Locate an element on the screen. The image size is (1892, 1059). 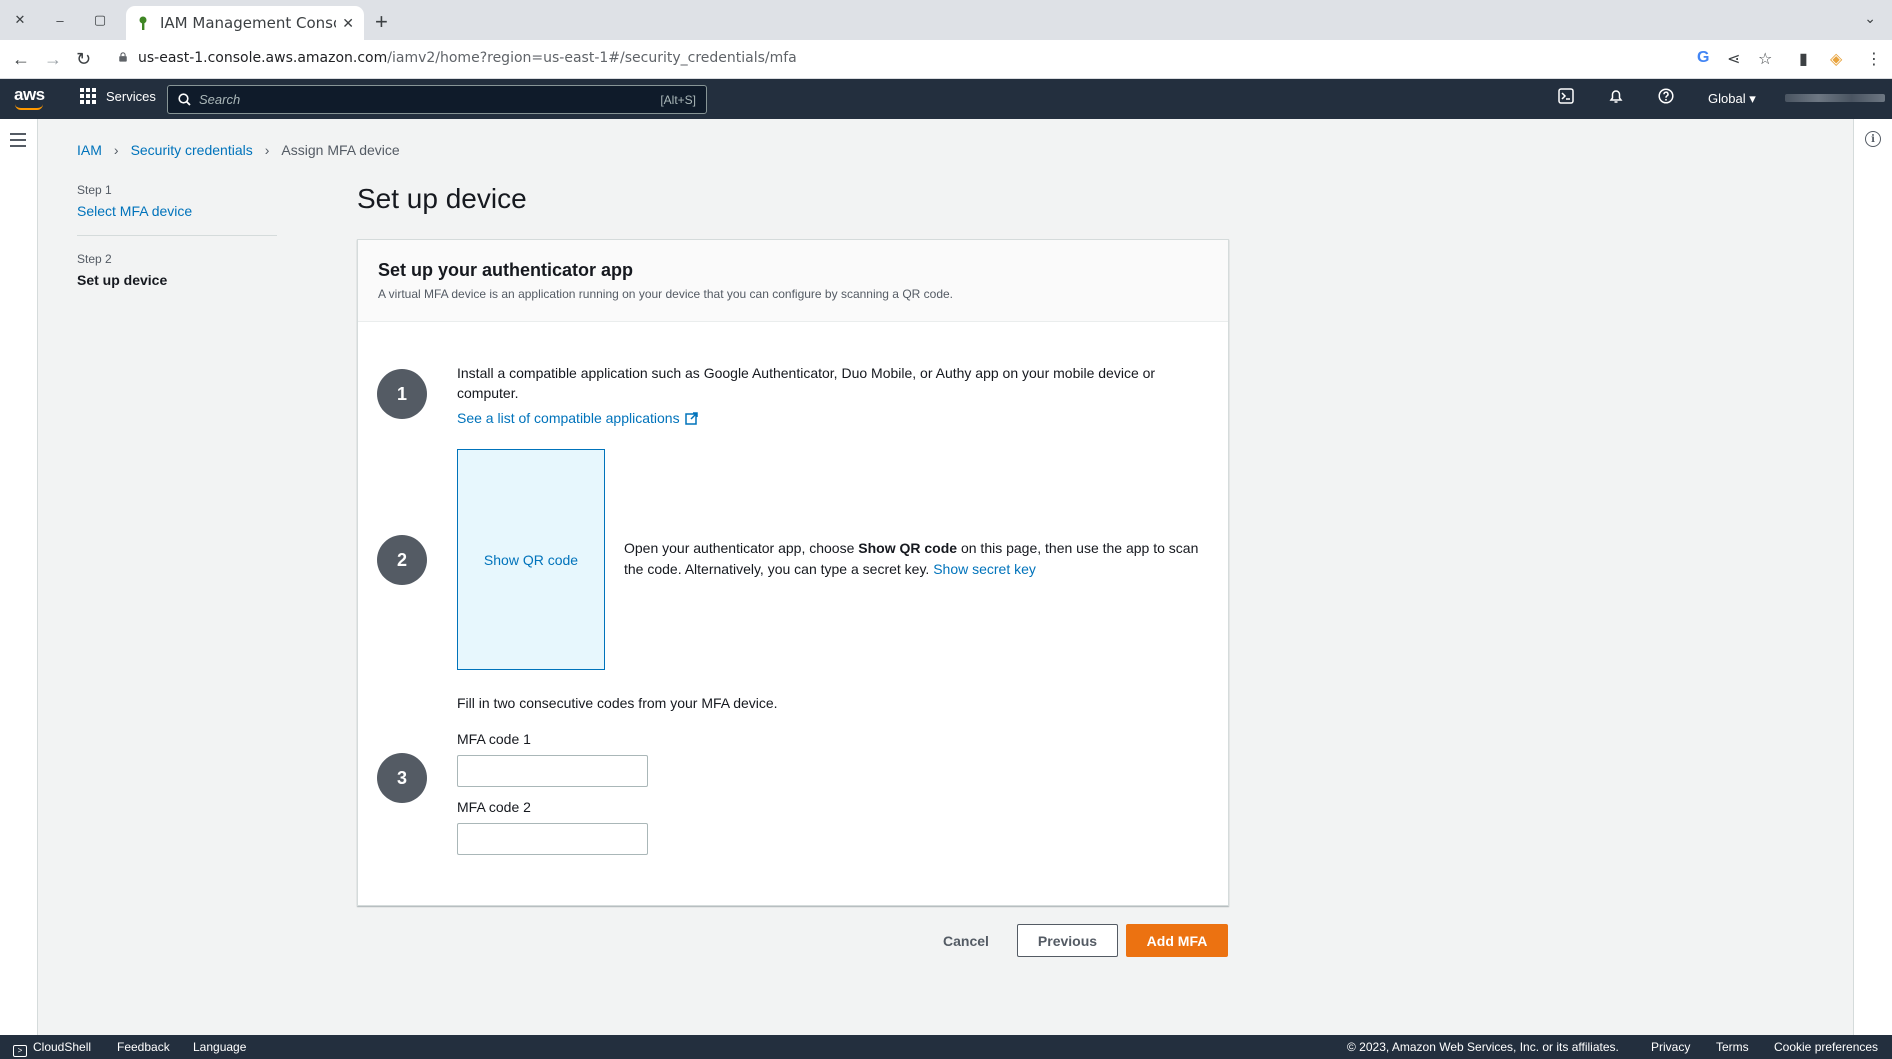
footer-cloudshell: > CloudShell is located at coordinates (52, 1048).